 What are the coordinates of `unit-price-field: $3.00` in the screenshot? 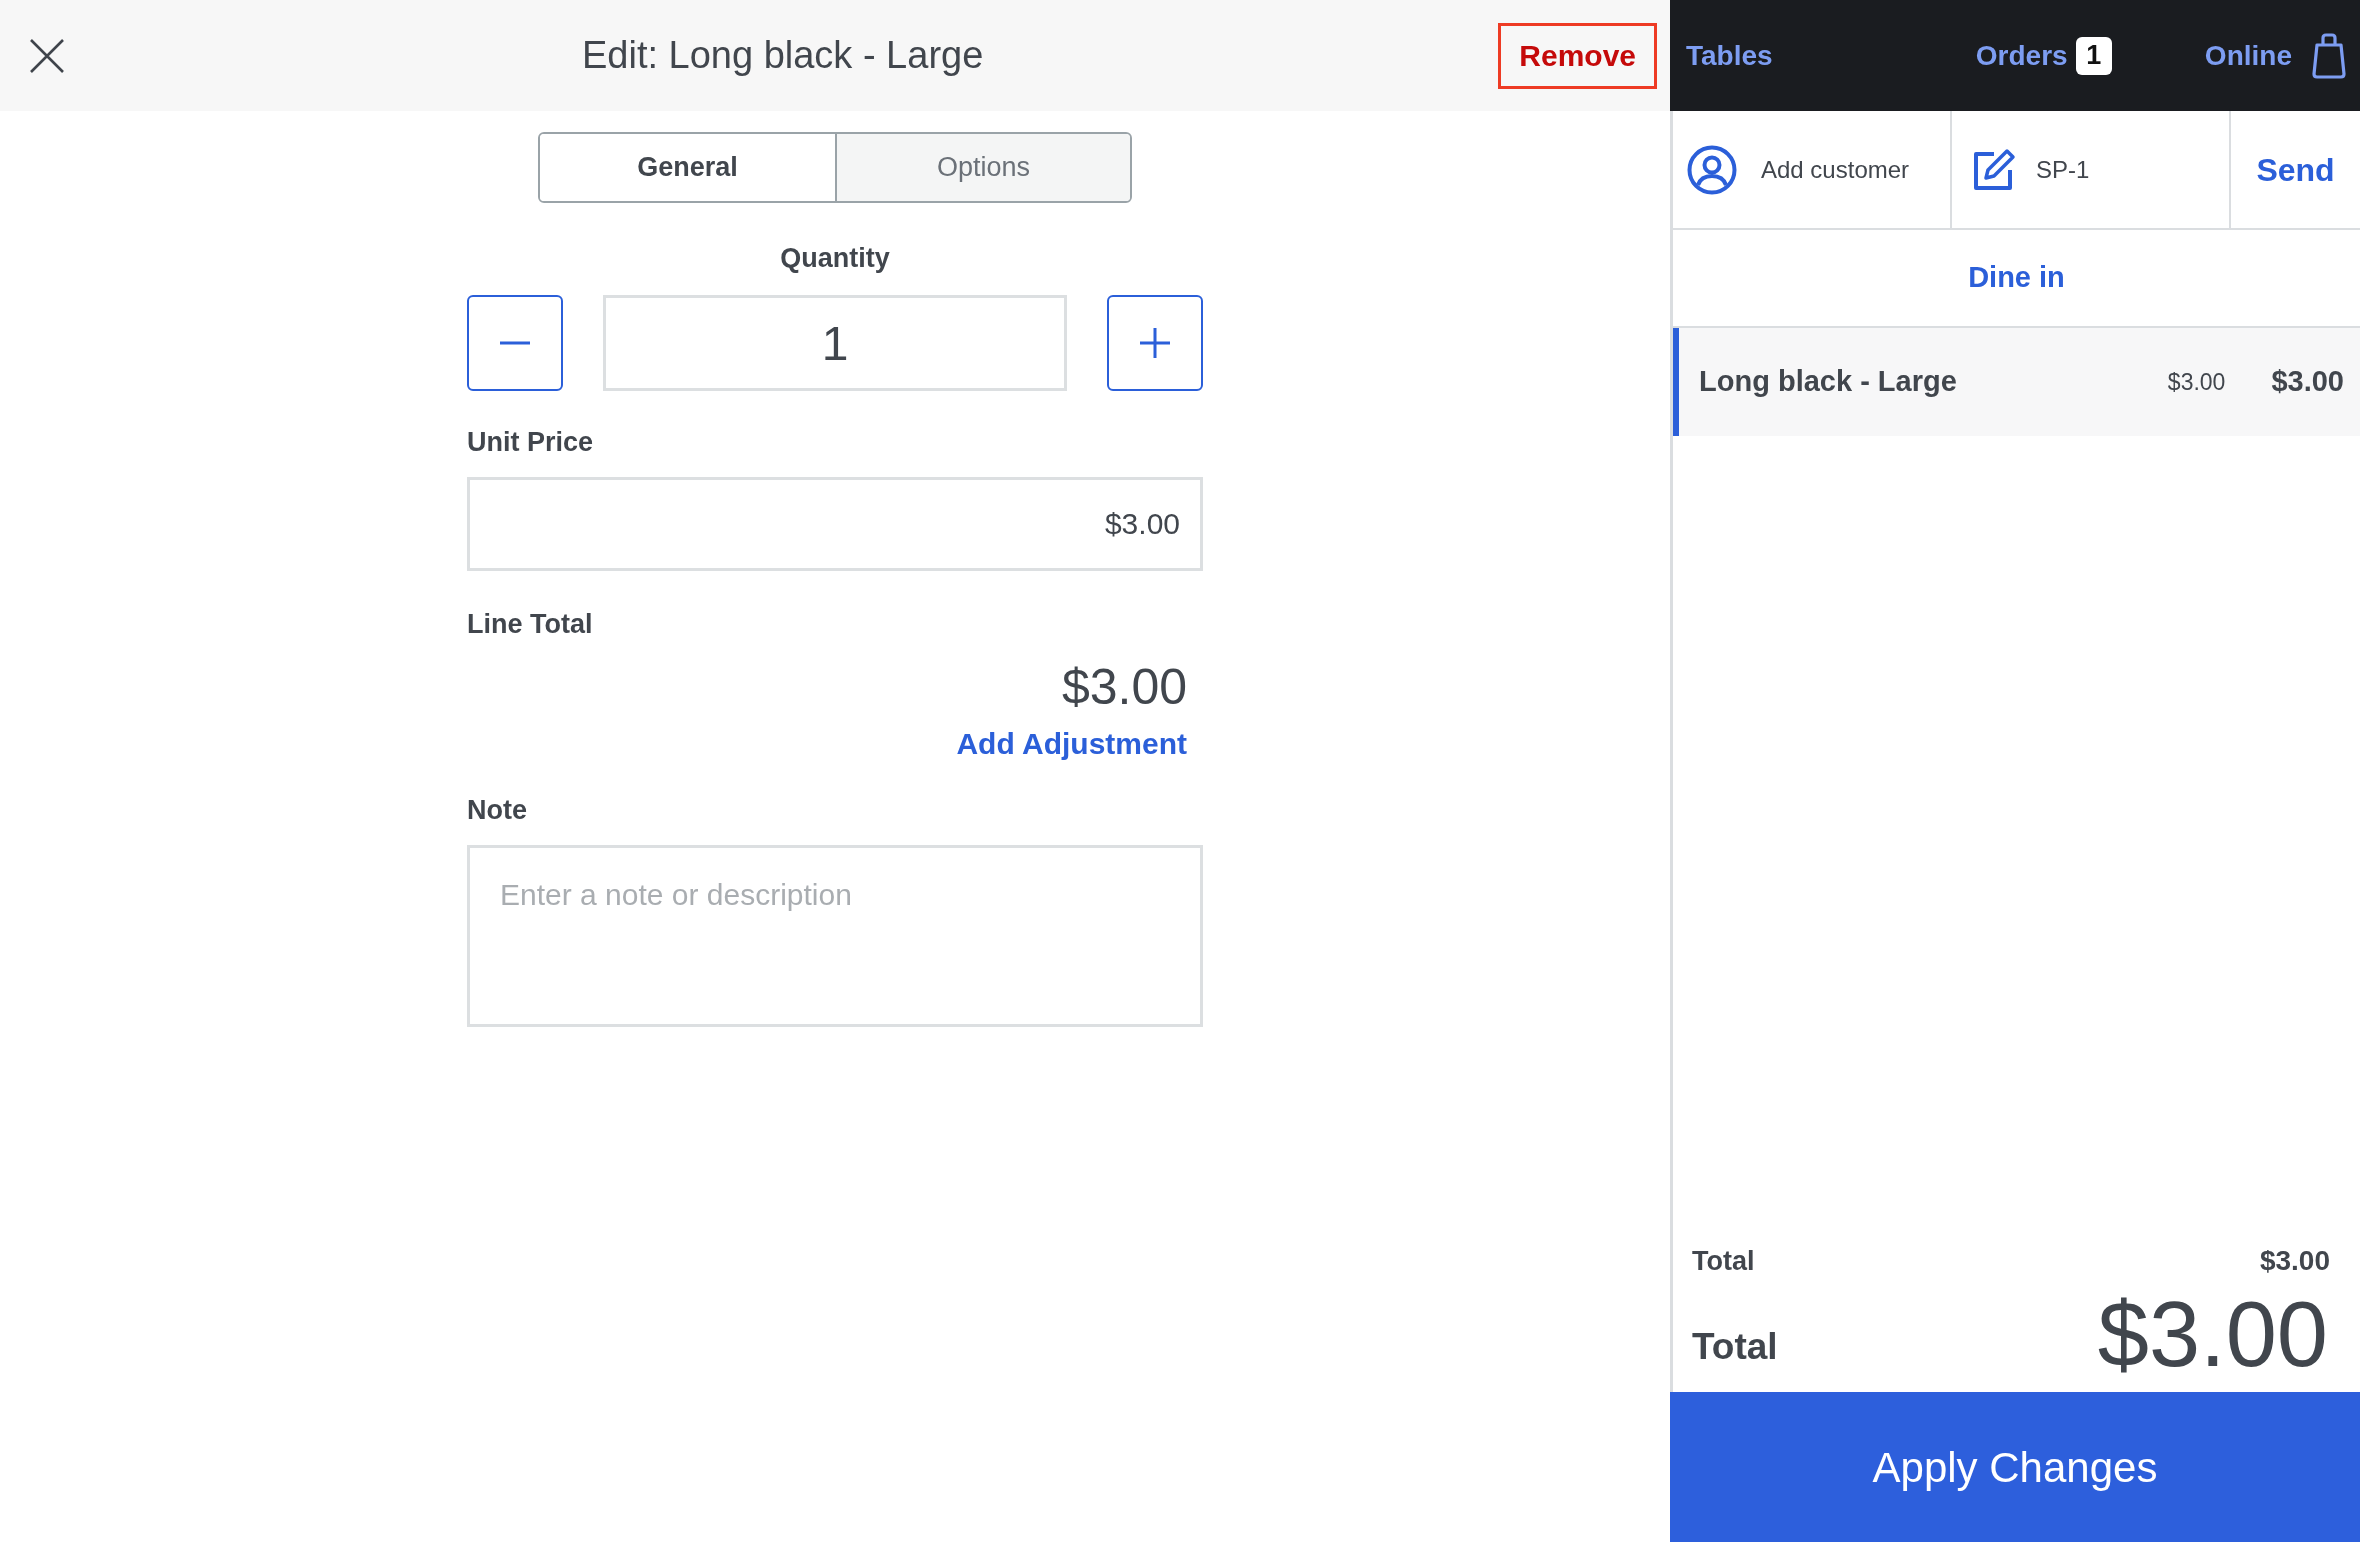 It's located at (835, 524).